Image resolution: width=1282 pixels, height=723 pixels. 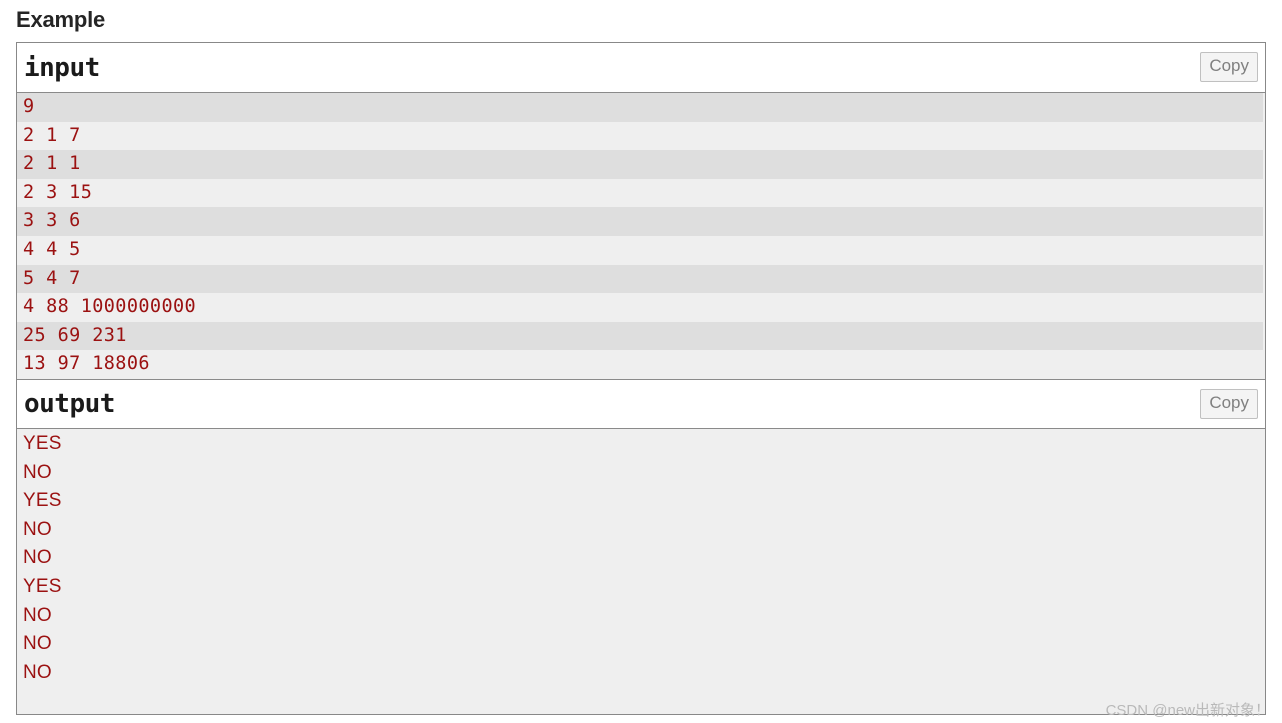 What do you see at coordinates (640, 164) in the screenshot?
I see `input-line: 2 1 1` at bounding box center [640, 164].